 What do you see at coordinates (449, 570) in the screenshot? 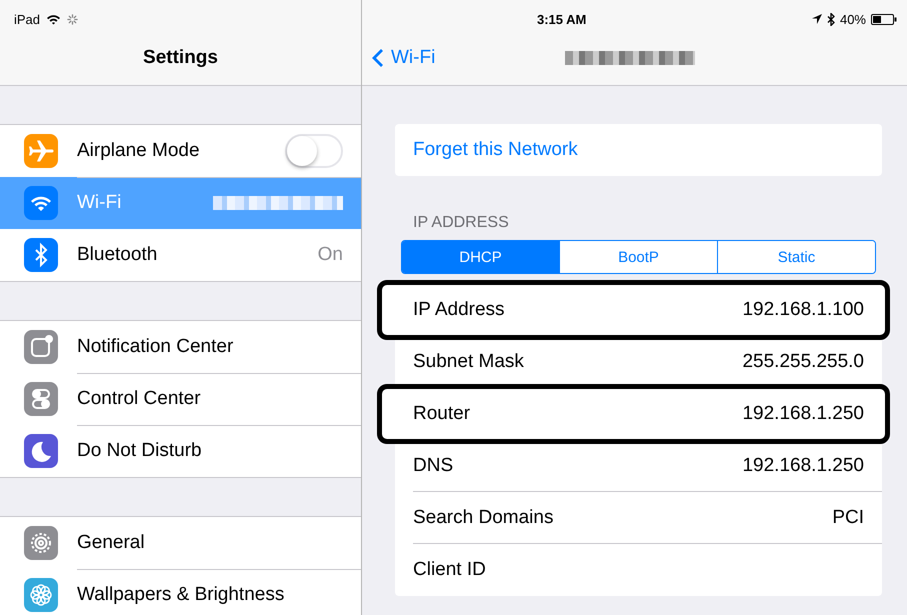
I see `field-label: Client ID` at bounding box center [449, 570].